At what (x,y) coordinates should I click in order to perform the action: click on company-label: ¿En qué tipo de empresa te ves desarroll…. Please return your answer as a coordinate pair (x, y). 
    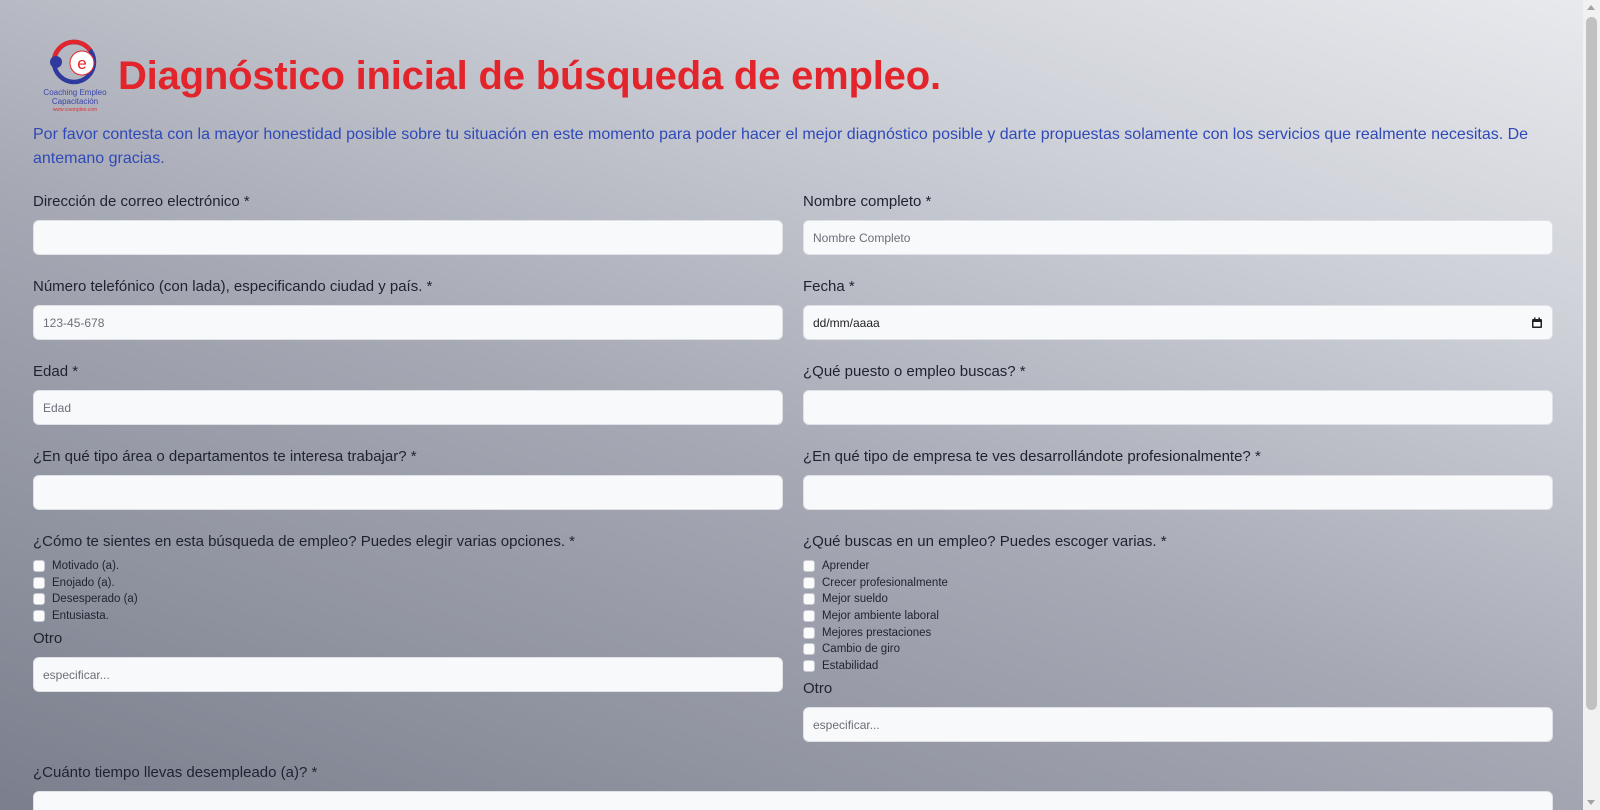
    Looking at the image, I should click on (1032, 456).